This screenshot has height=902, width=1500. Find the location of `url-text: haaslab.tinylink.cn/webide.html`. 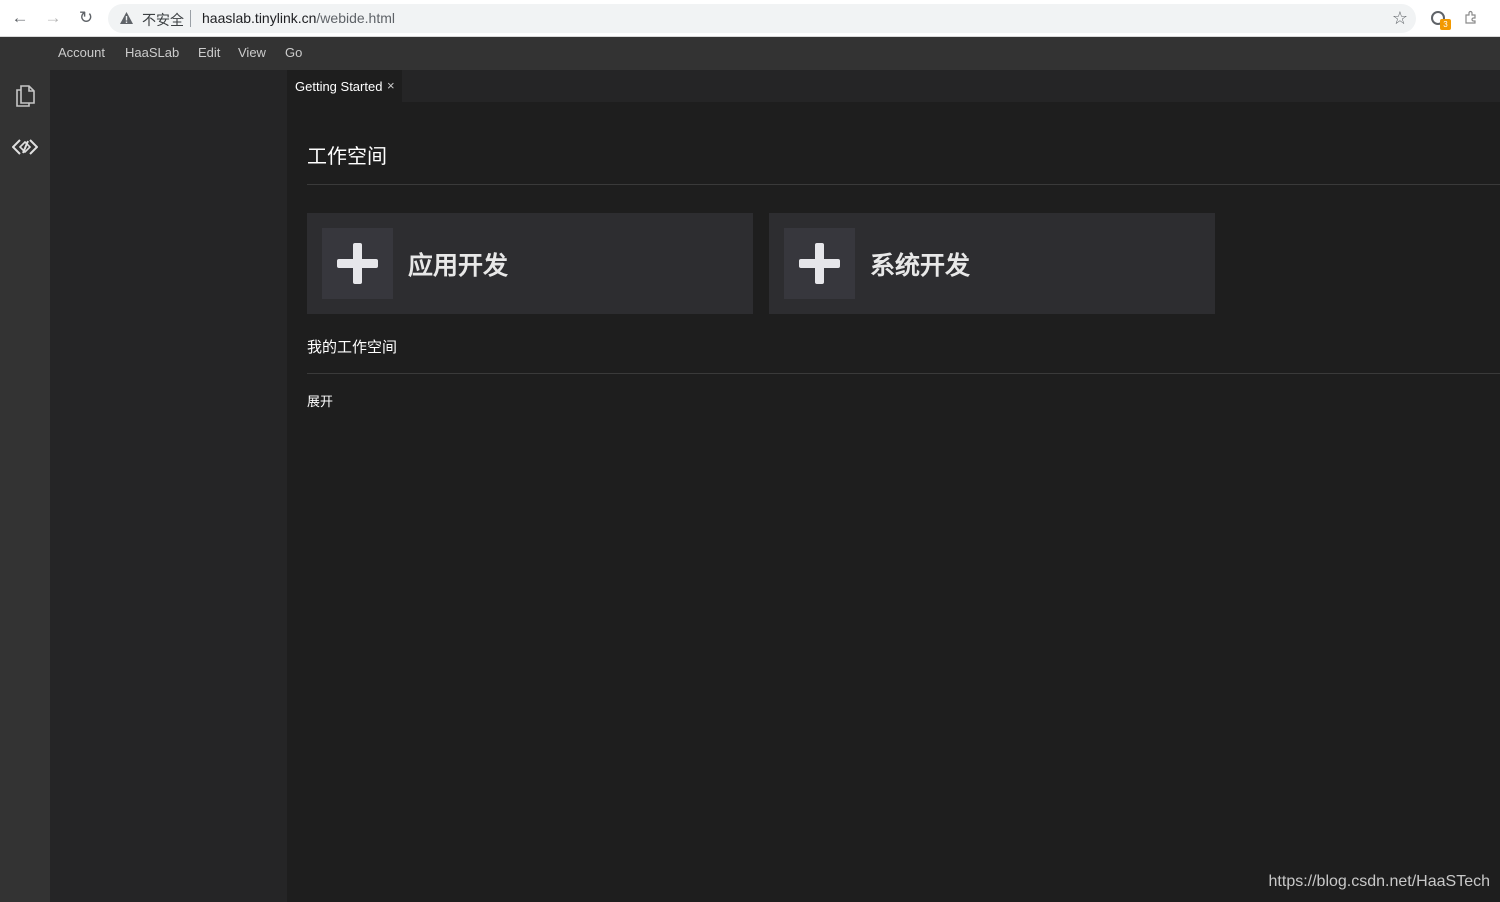

url-text: haaslab.tinylink.cn/webide.html is located at coordinates (298, 18).